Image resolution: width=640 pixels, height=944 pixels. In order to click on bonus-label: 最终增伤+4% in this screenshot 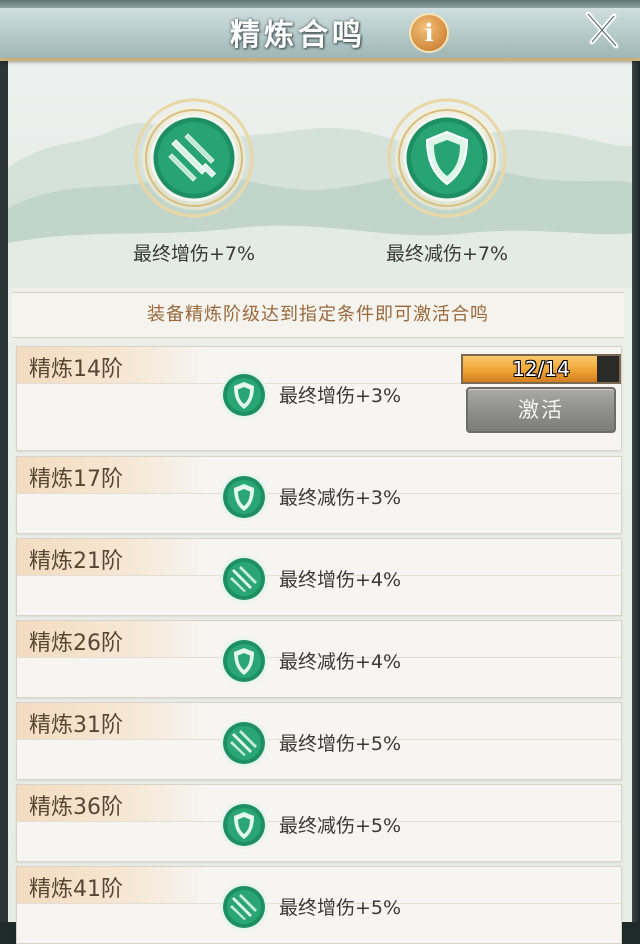, I will do `click(340, 580)`.